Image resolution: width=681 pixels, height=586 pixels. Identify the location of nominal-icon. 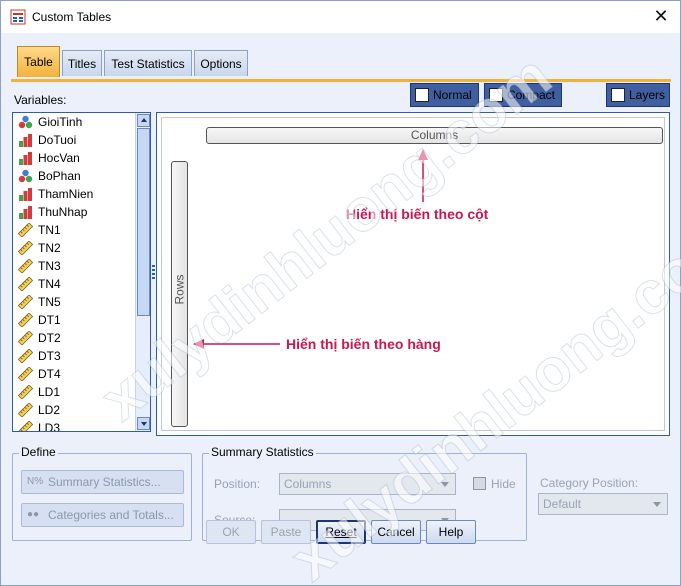
(25, 122).